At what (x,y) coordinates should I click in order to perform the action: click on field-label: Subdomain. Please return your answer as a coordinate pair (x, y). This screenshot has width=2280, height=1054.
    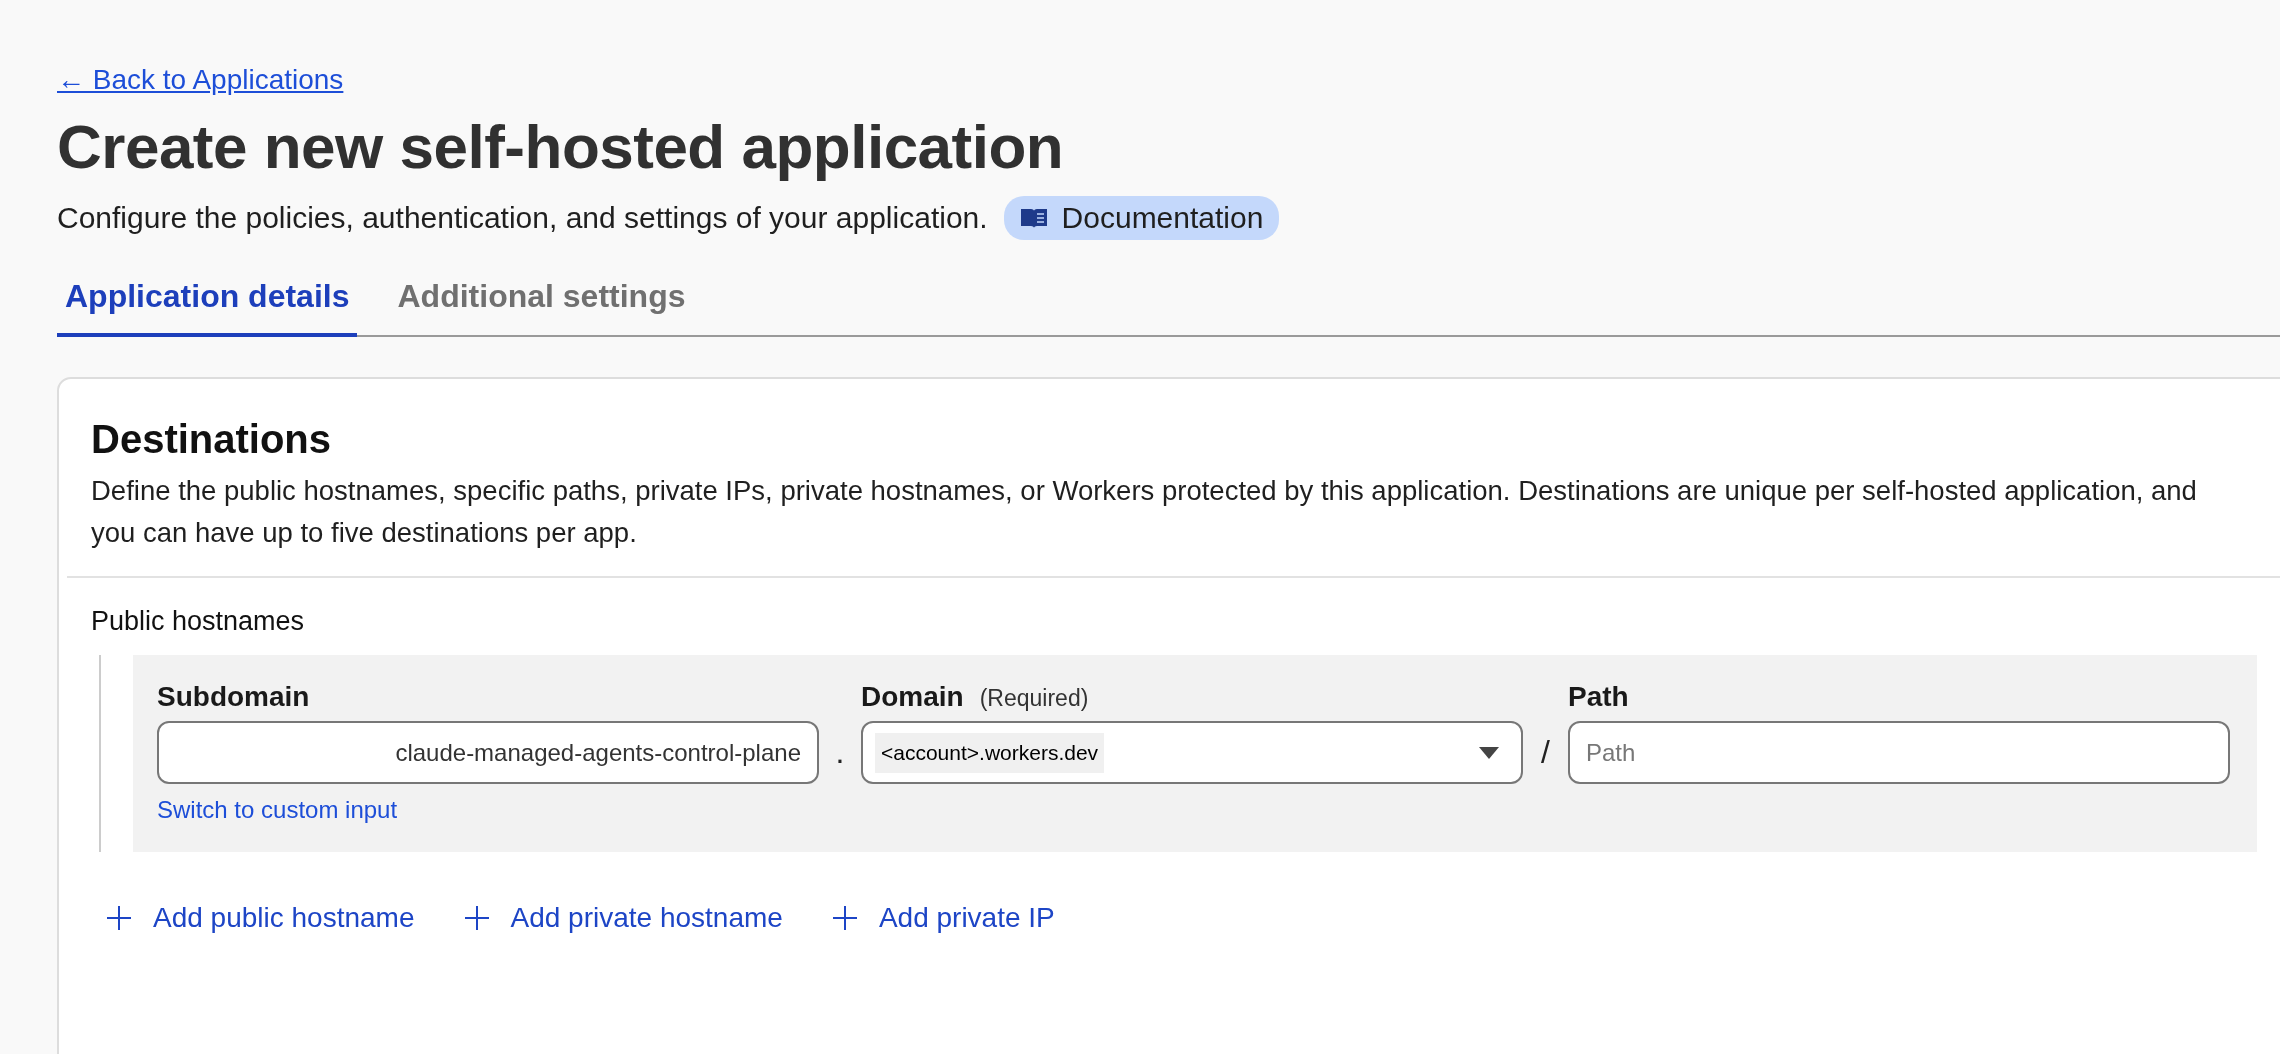
    Looking at the image, I should click on (233, 697).